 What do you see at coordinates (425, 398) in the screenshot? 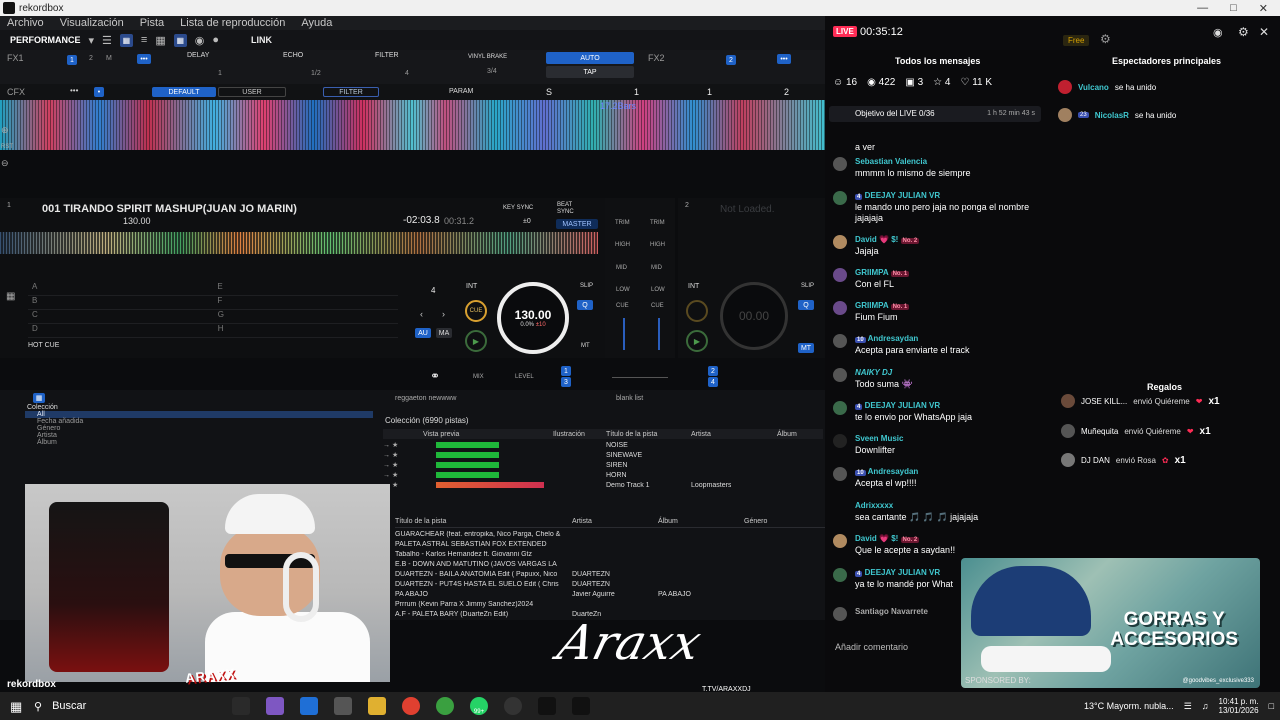
I see `playlist-tab: reggaeton newwww` at bounding box center [425, 398].